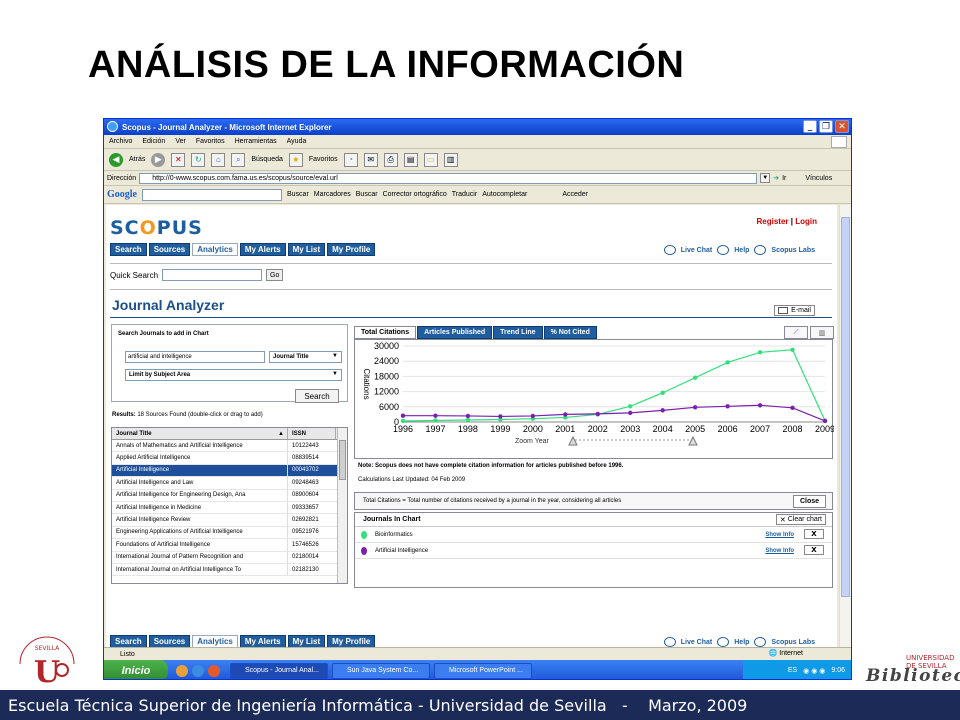 The height and width of the screenshot is (720, 960). Describe the element at coordinates (182, 670) in the screenshot. I see `browser-launch-icon` at that location.